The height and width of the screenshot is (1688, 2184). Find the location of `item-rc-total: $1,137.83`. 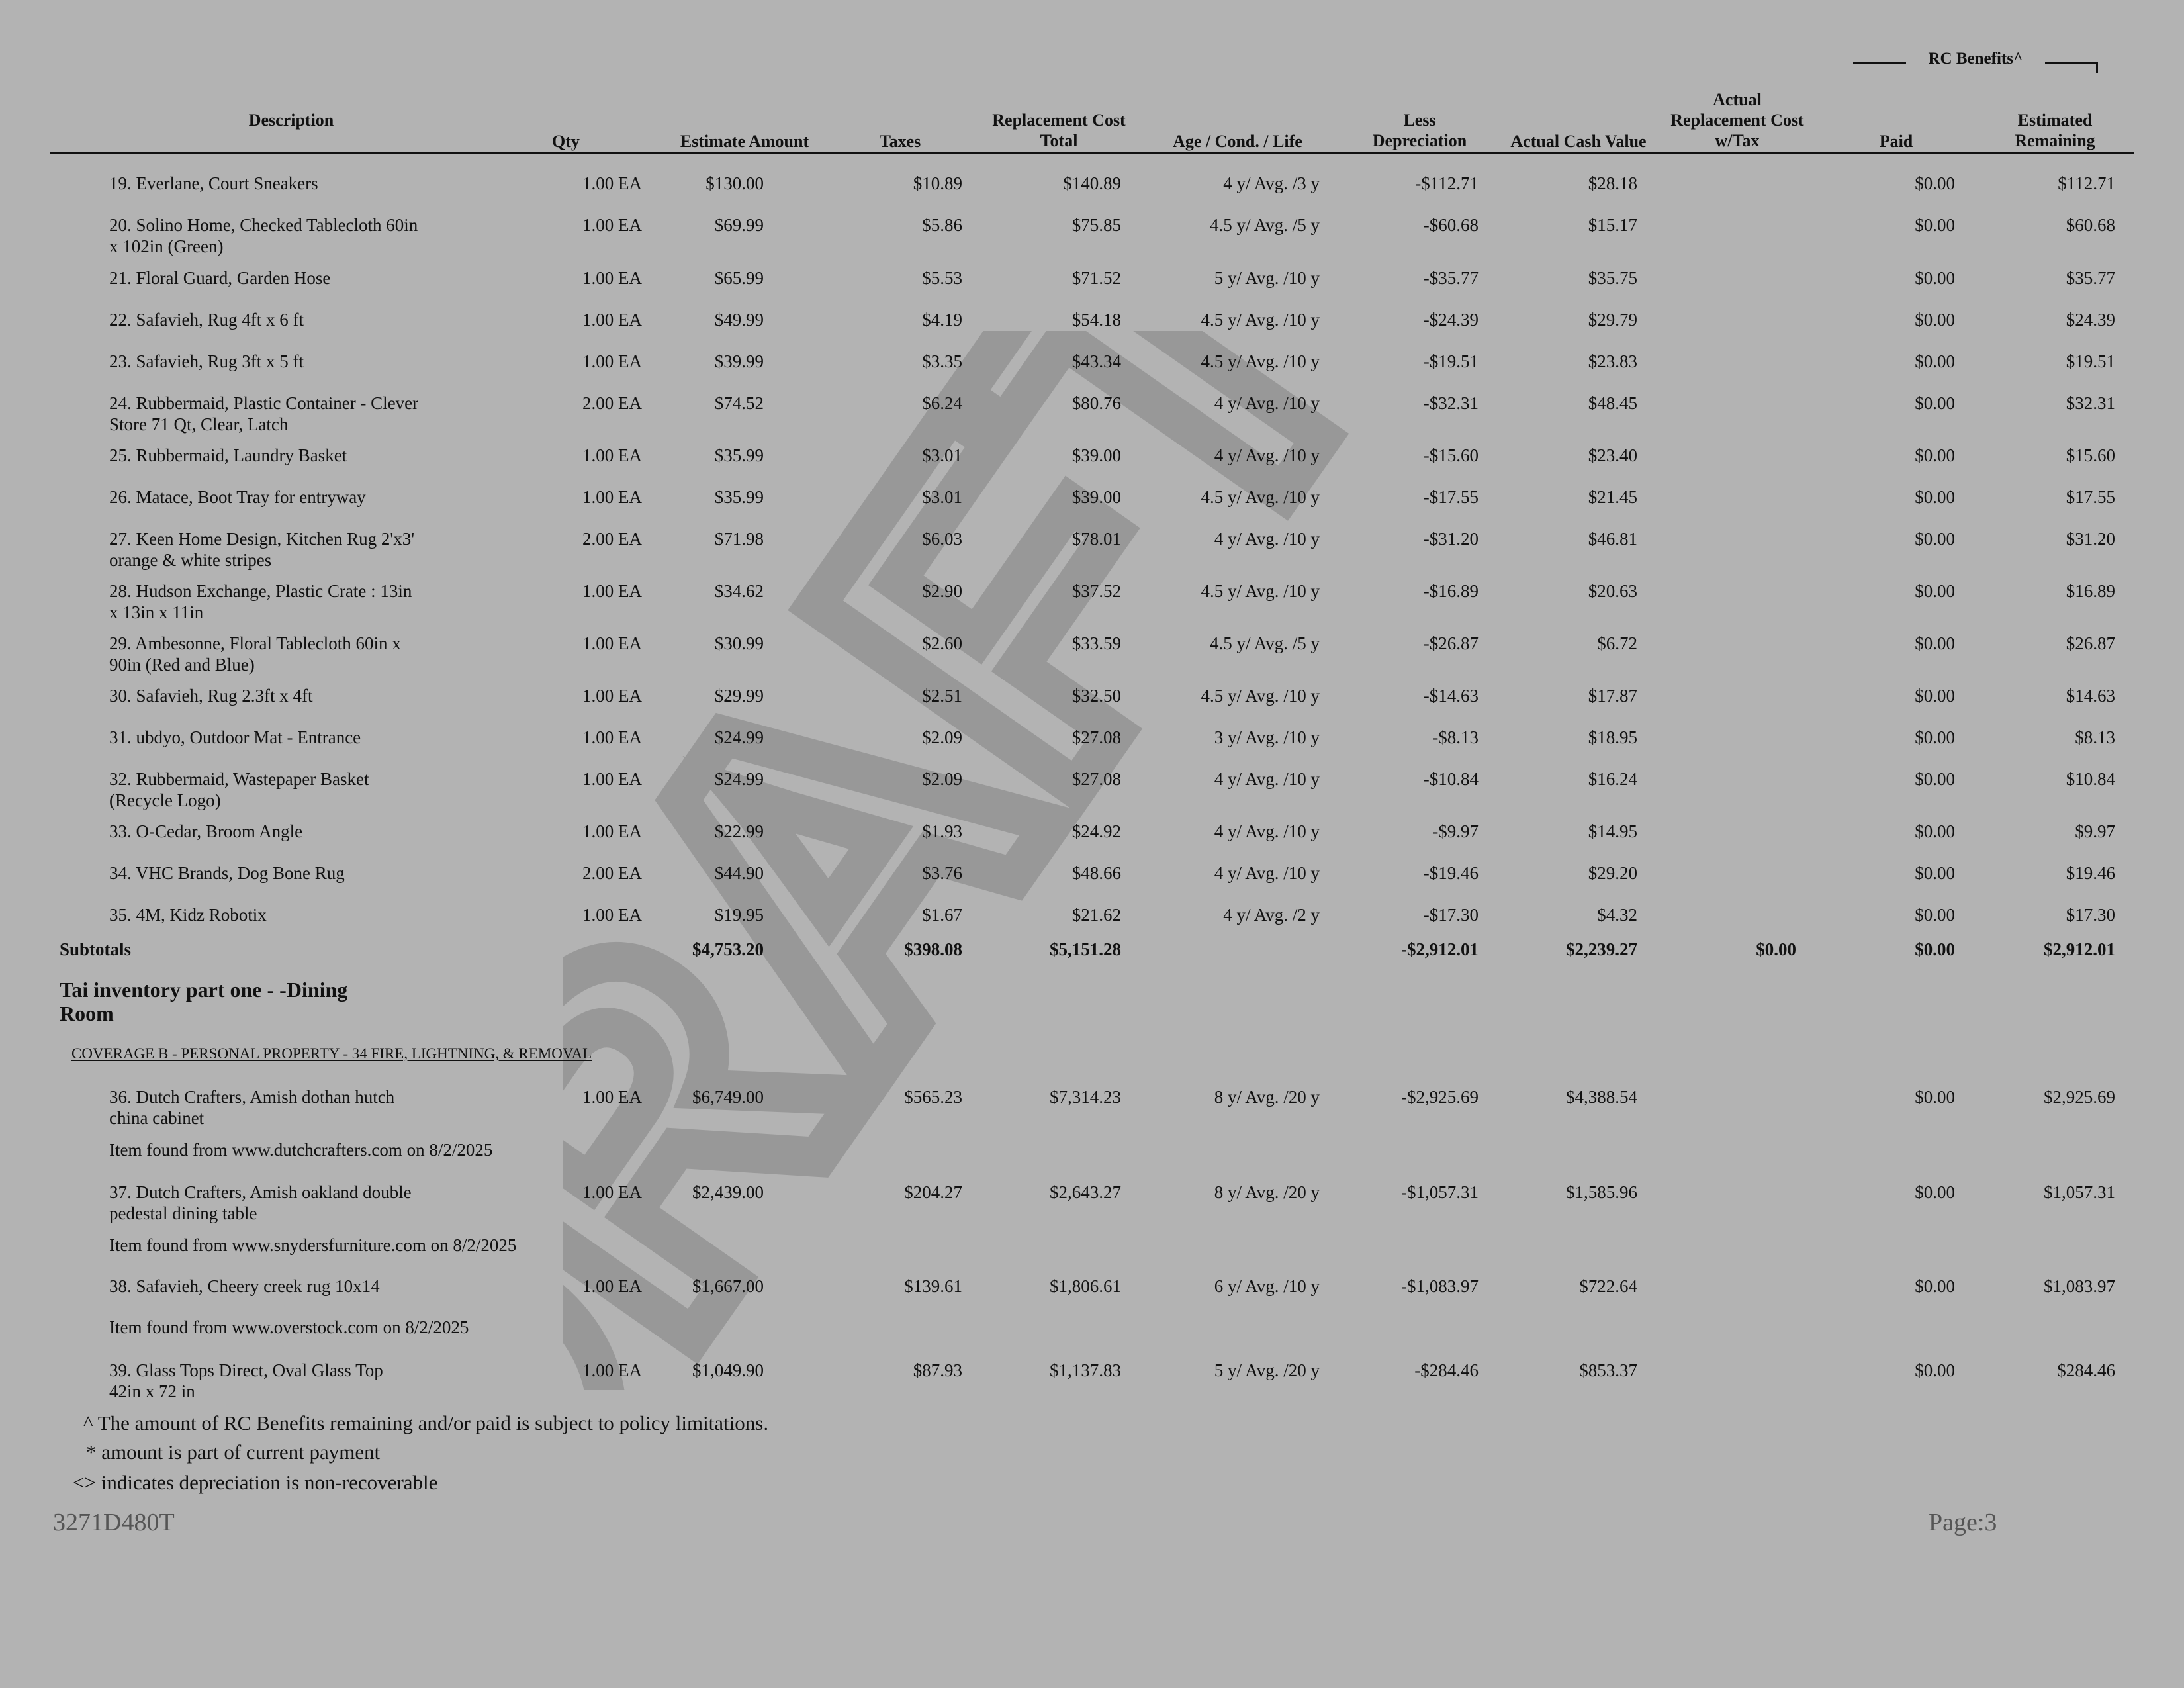

item-rc-total: $1,137.83 is located at coordinates (1085, 1370).